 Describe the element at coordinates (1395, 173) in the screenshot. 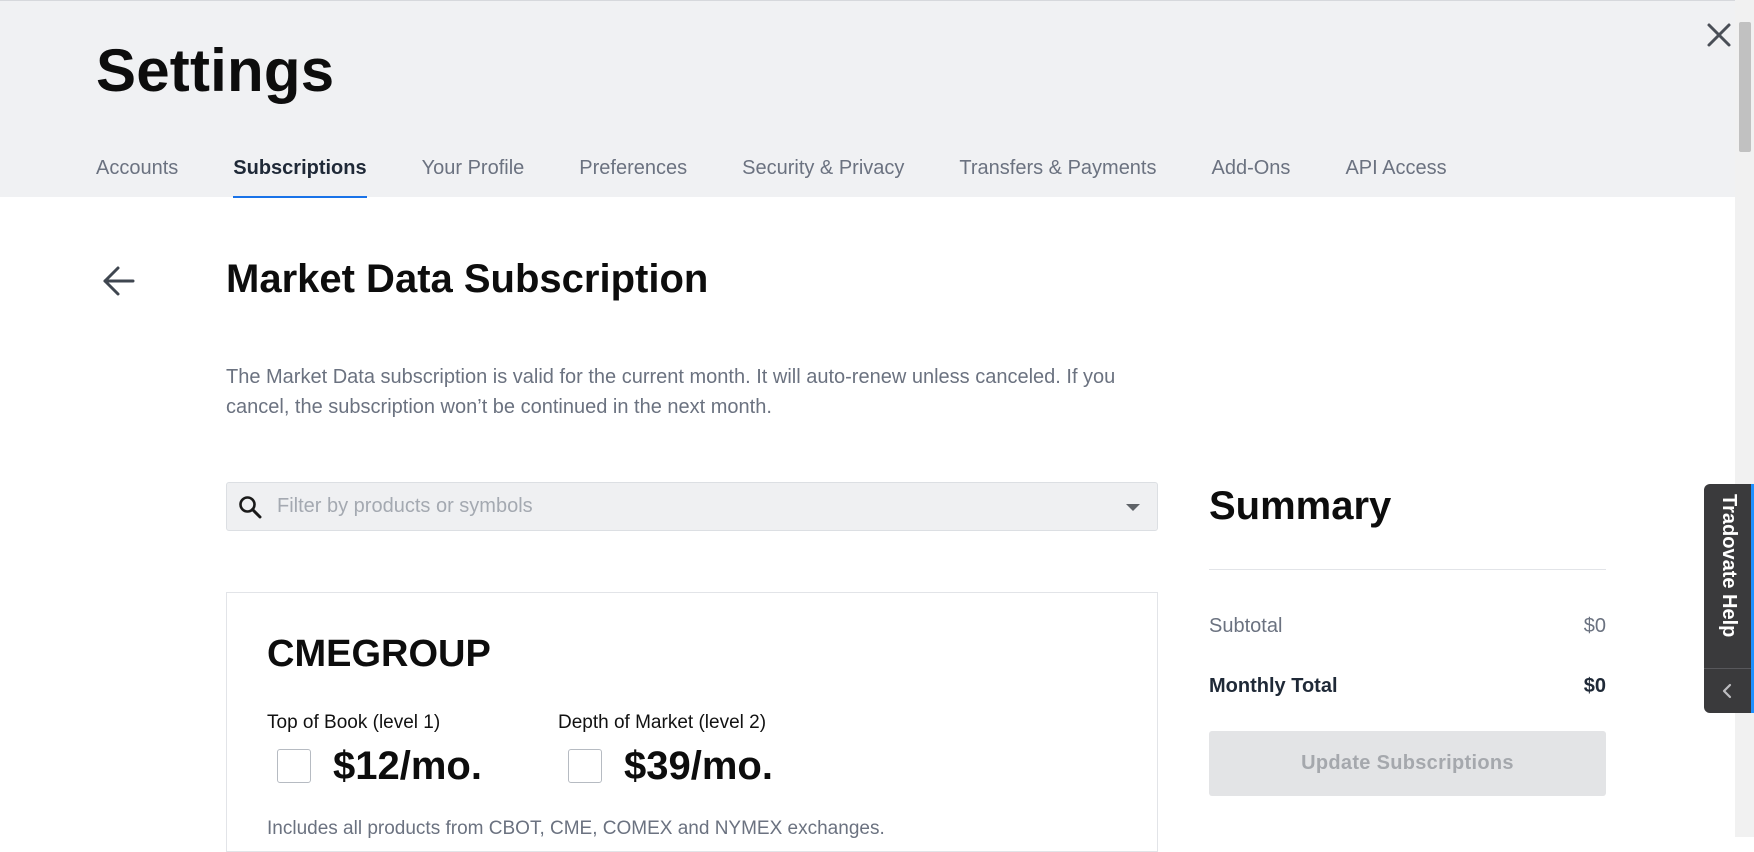

I see `tab-api-access: API Access` at that location.